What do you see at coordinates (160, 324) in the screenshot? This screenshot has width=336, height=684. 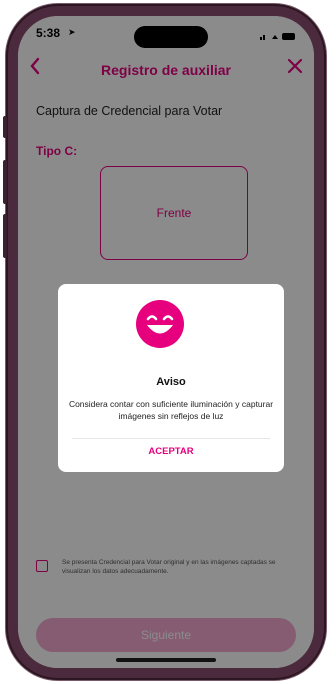 I see `smiley-face-icon` at bounding box center [160, 324].